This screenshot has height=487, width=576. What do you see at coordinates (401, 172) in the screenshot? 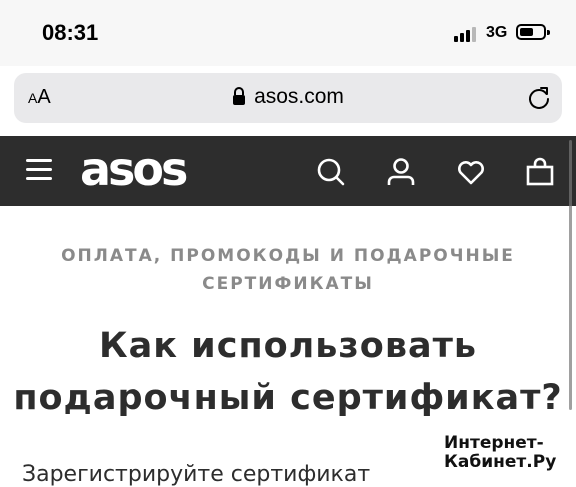
I see `account-icon` at bounding box center [401, 172].